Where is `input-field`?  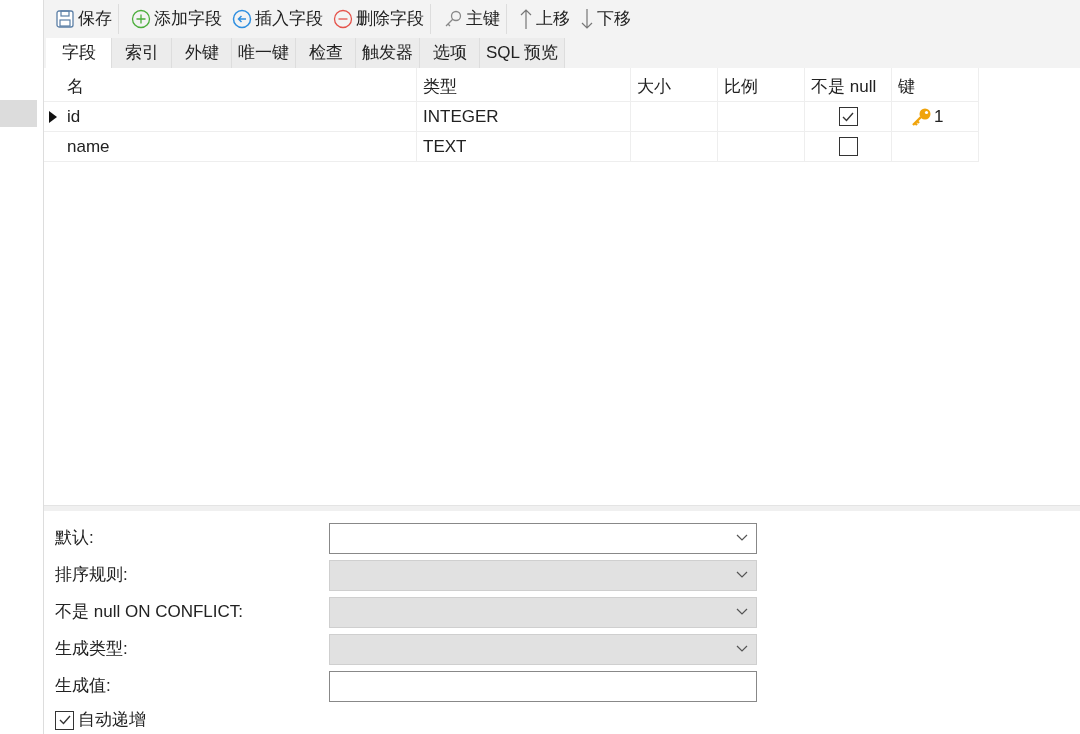
input-field is located at coordinates (543, 686).